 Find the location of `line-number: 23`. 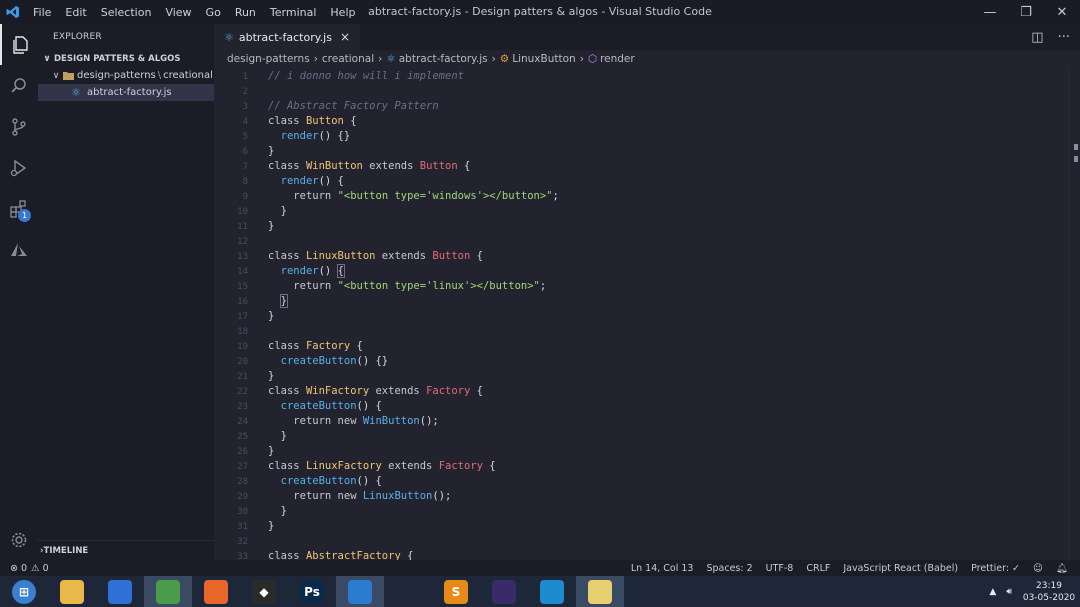

line-number: 23 is located at coordinates (242, 407).